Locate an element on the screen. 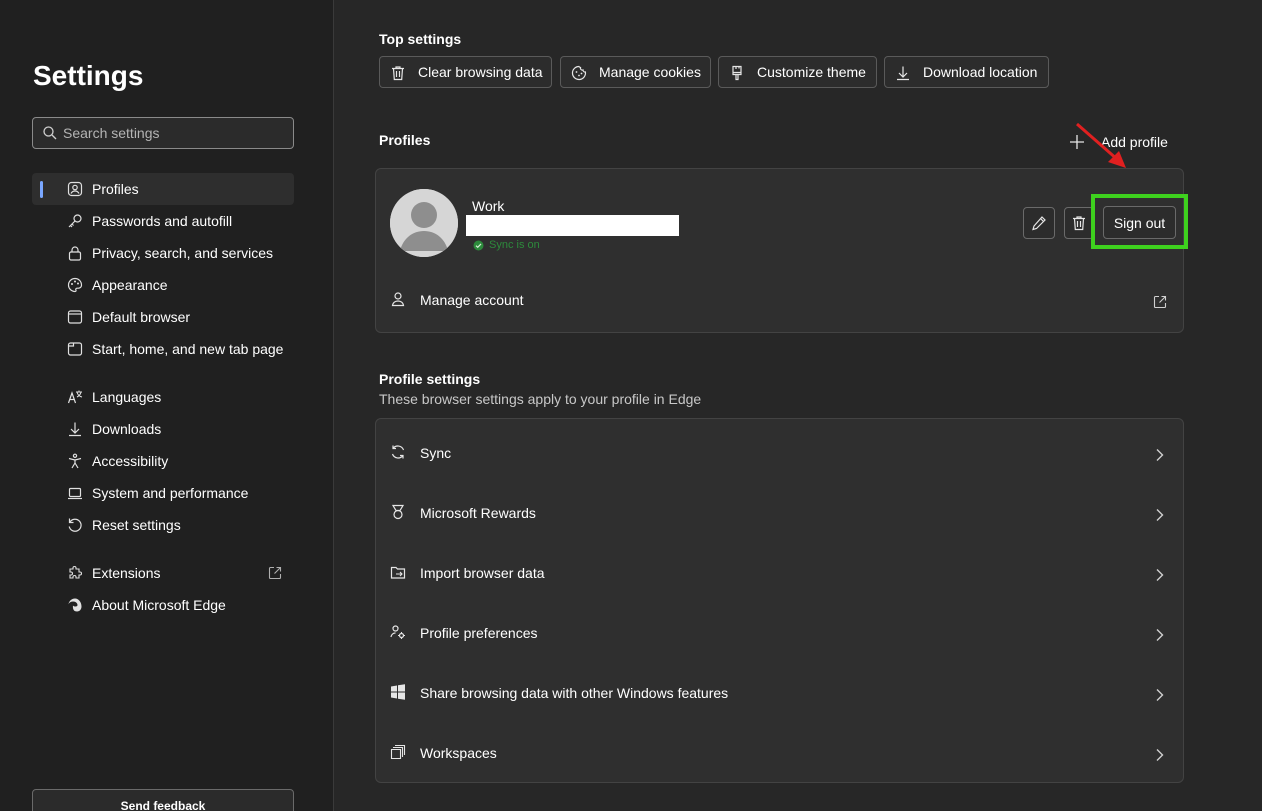 This screenshot has width=1262, height=811. page-title: Settings is located at coordinates (88, 75).